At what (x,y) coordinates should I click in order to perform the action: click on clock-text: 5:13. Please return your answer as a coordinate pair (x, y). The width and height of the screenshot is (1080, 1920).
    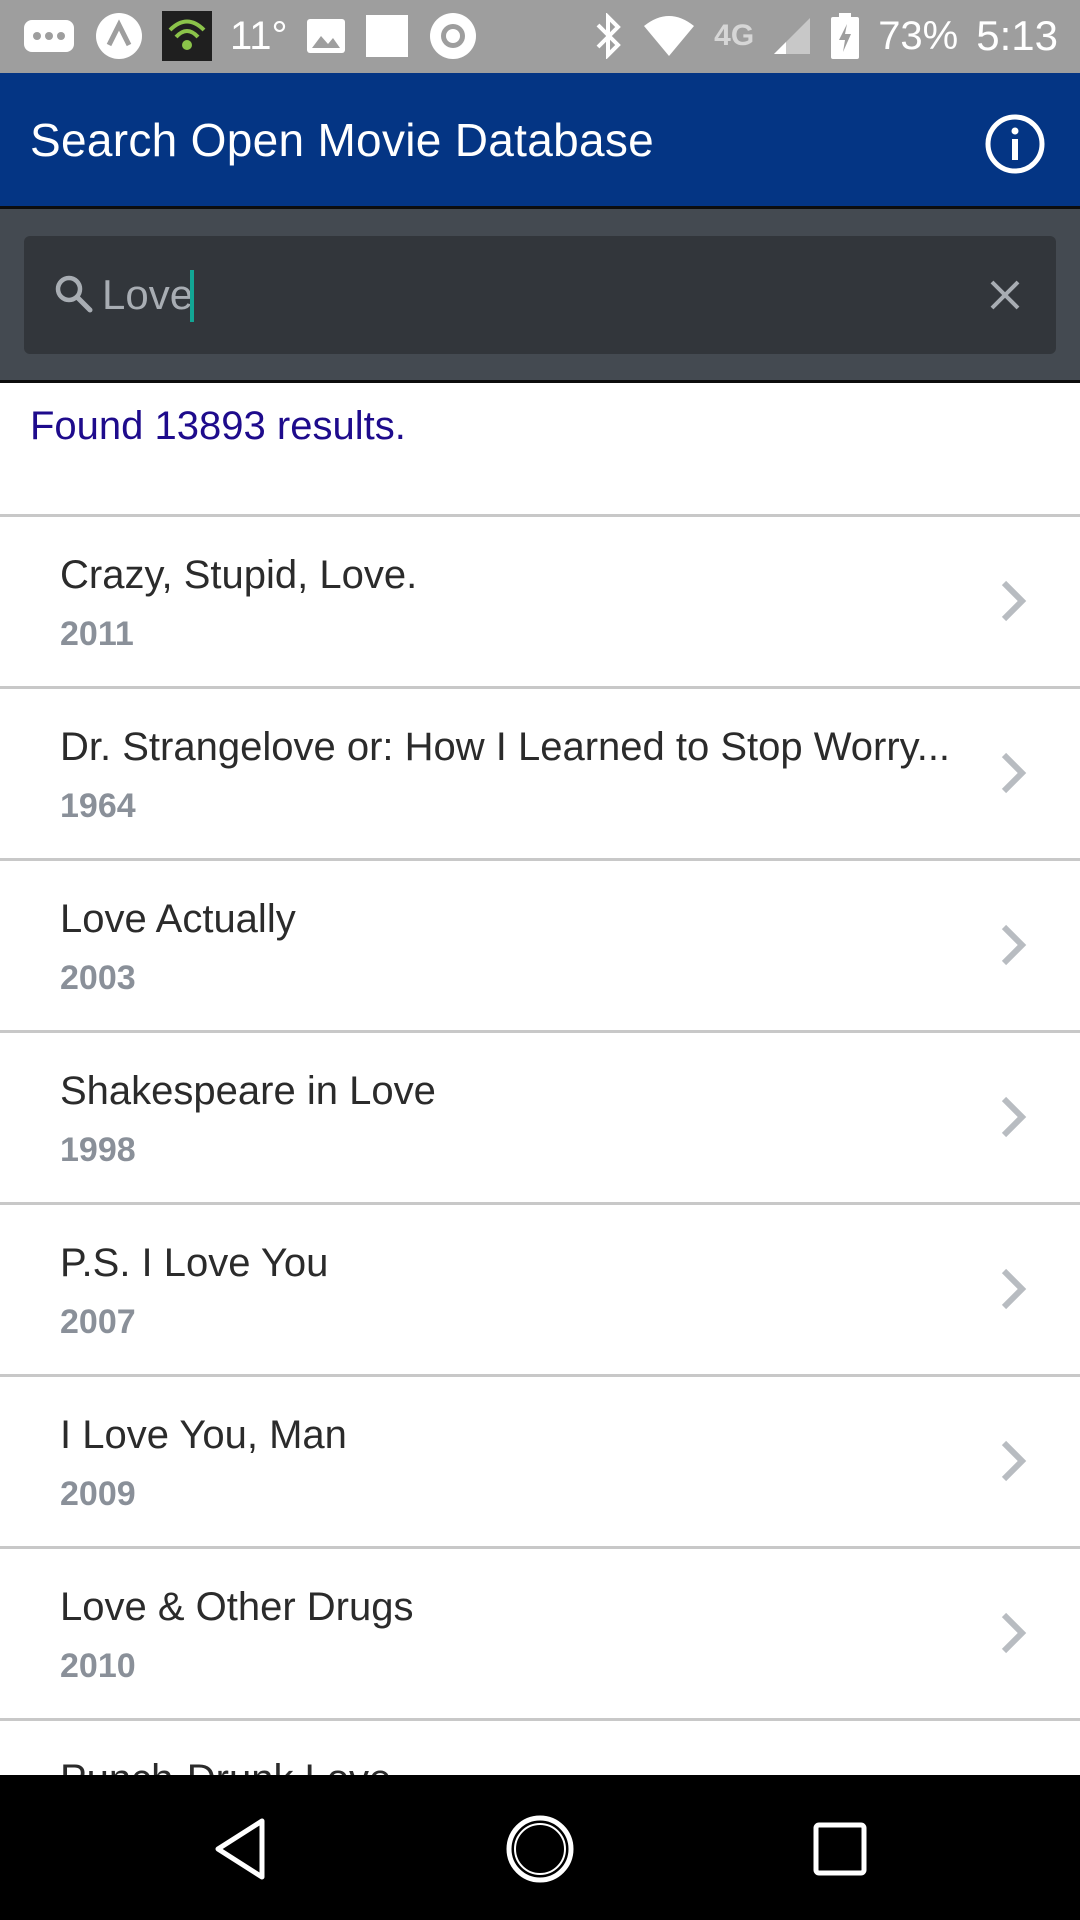
    Looking at the image, I should click on (1017, 35).